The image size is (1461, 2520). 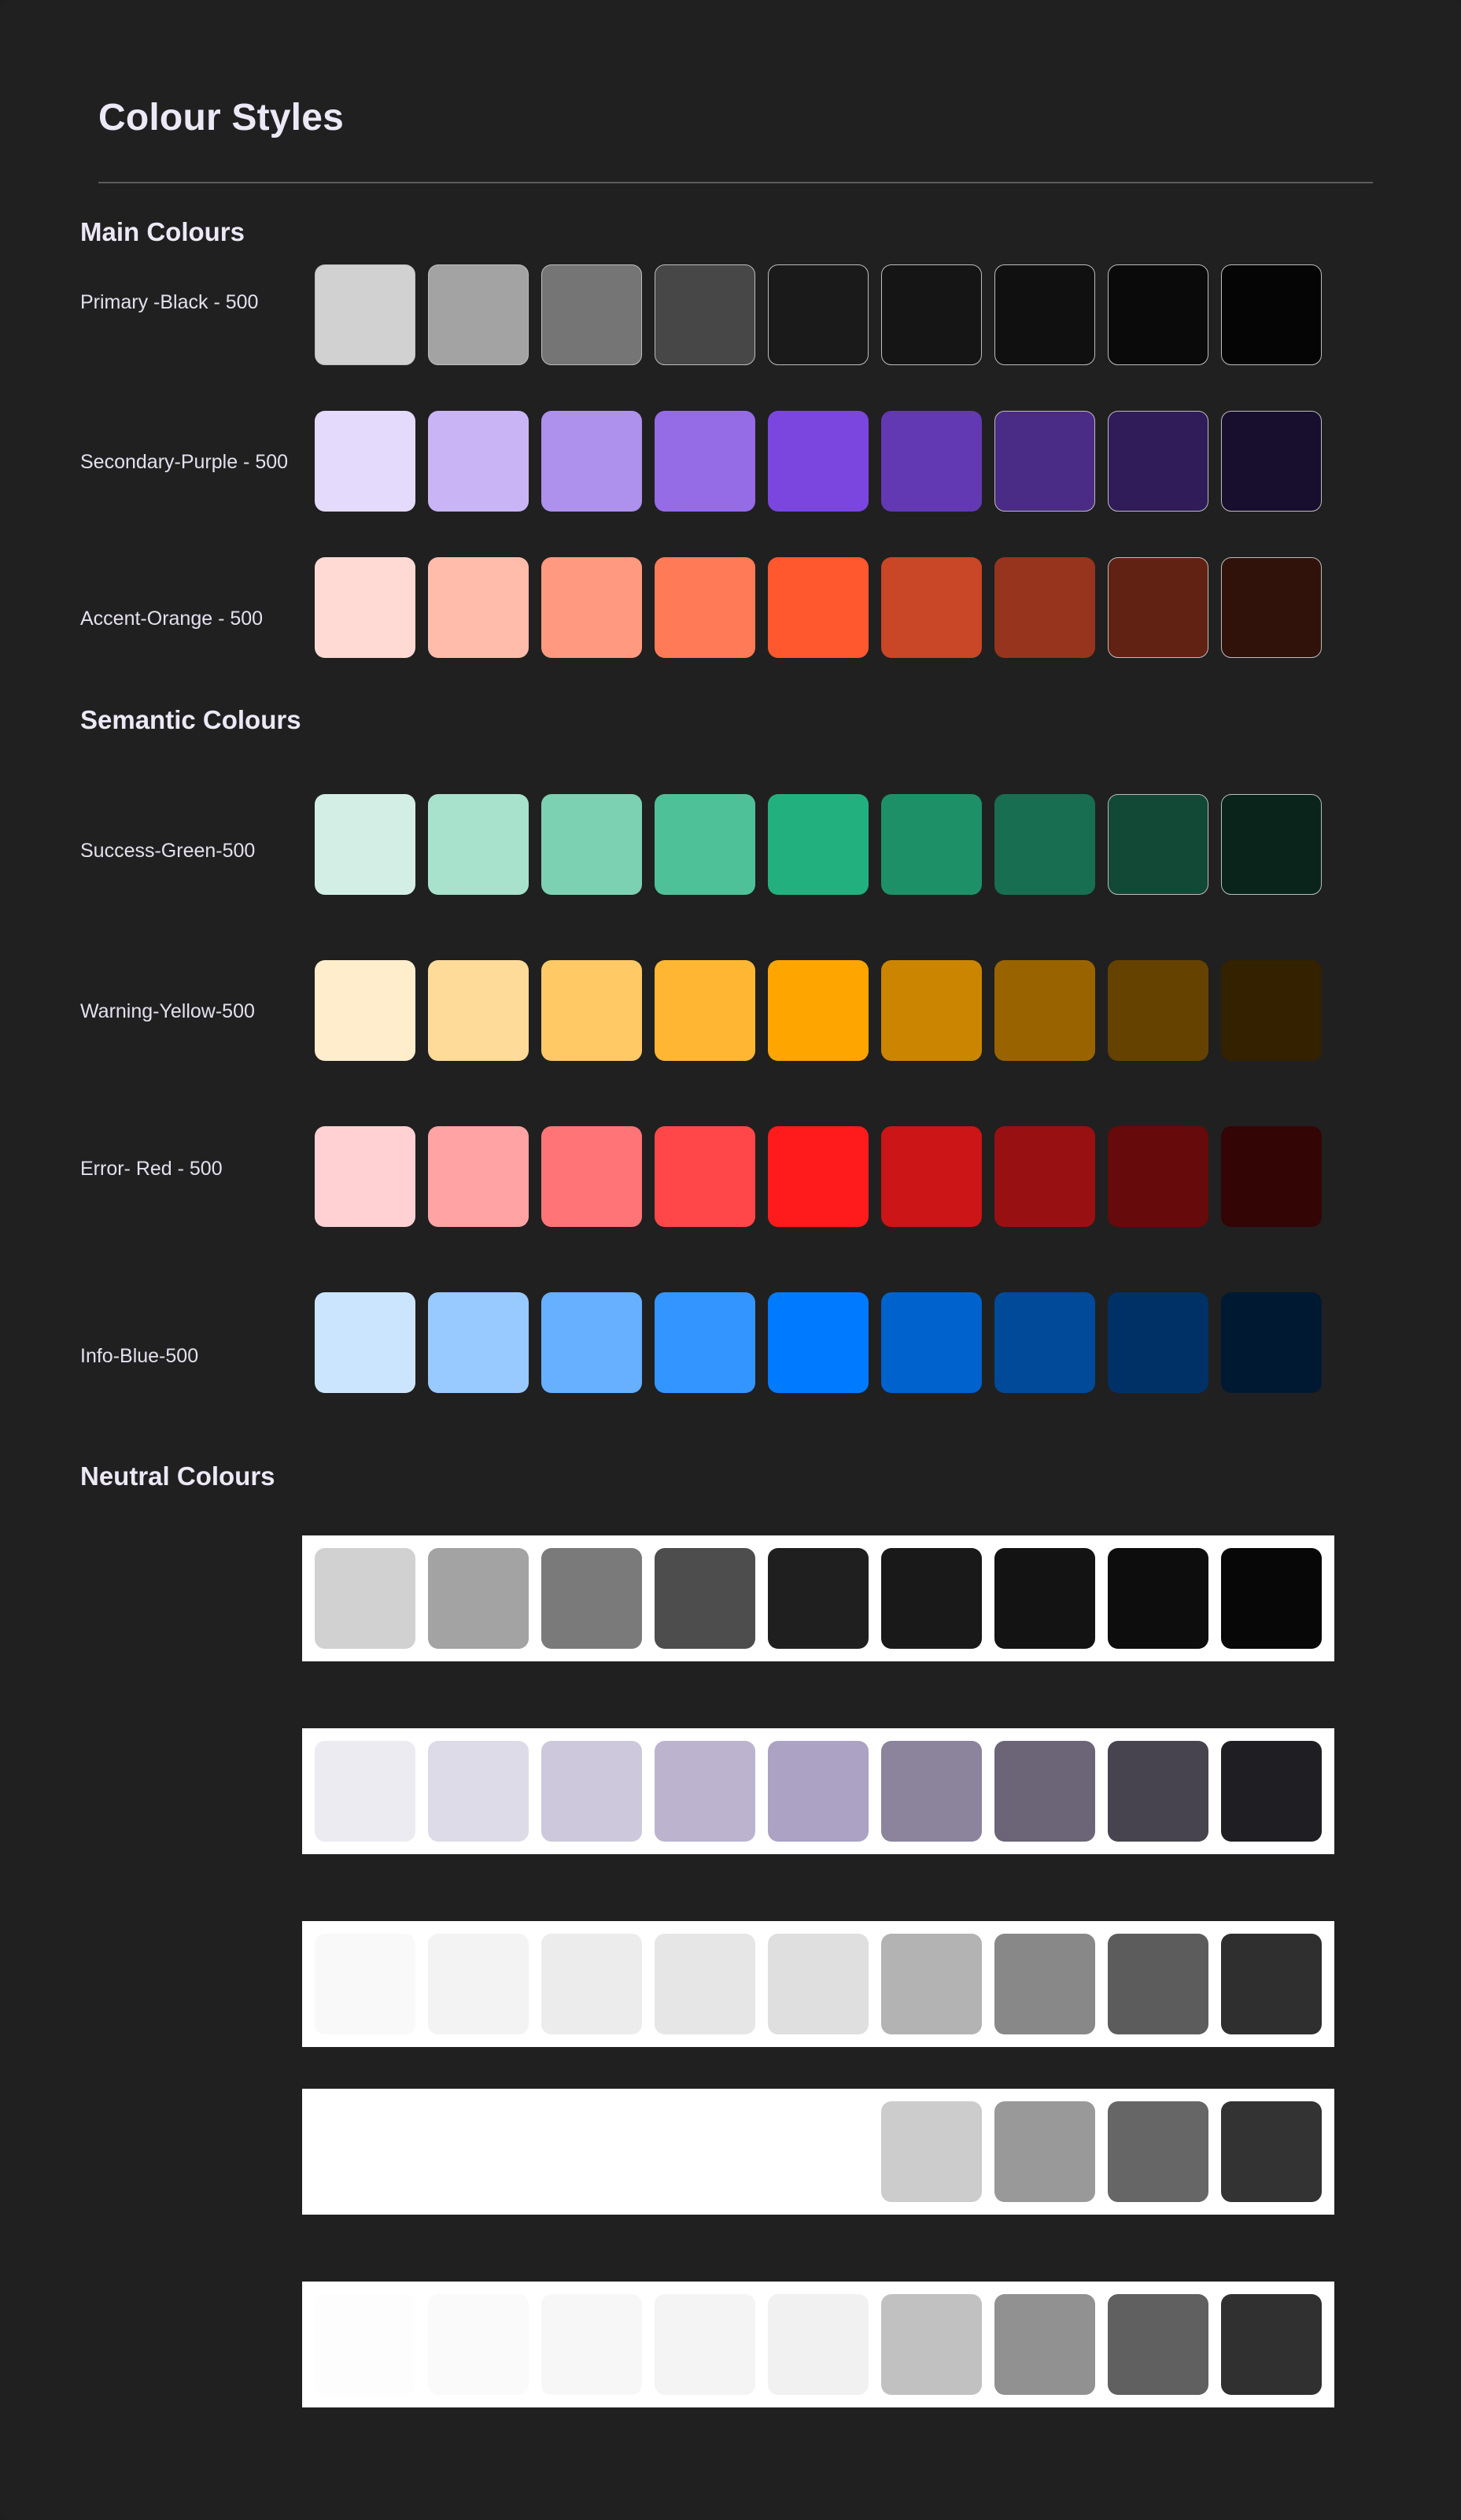 What do you see at coordinates (151, 1169) in the screenshot?
I see `palette-label-error: Error- Red - 500` at bounding box center [151, 1169].